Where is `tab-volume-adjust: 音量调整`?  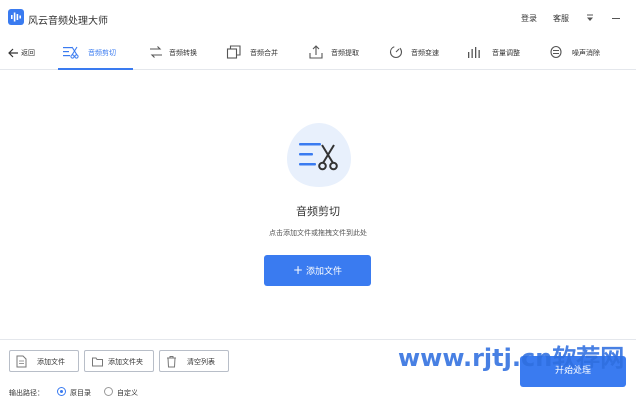 tab-volume-adjust: 音量调整 is located at coordinates (497, 53).